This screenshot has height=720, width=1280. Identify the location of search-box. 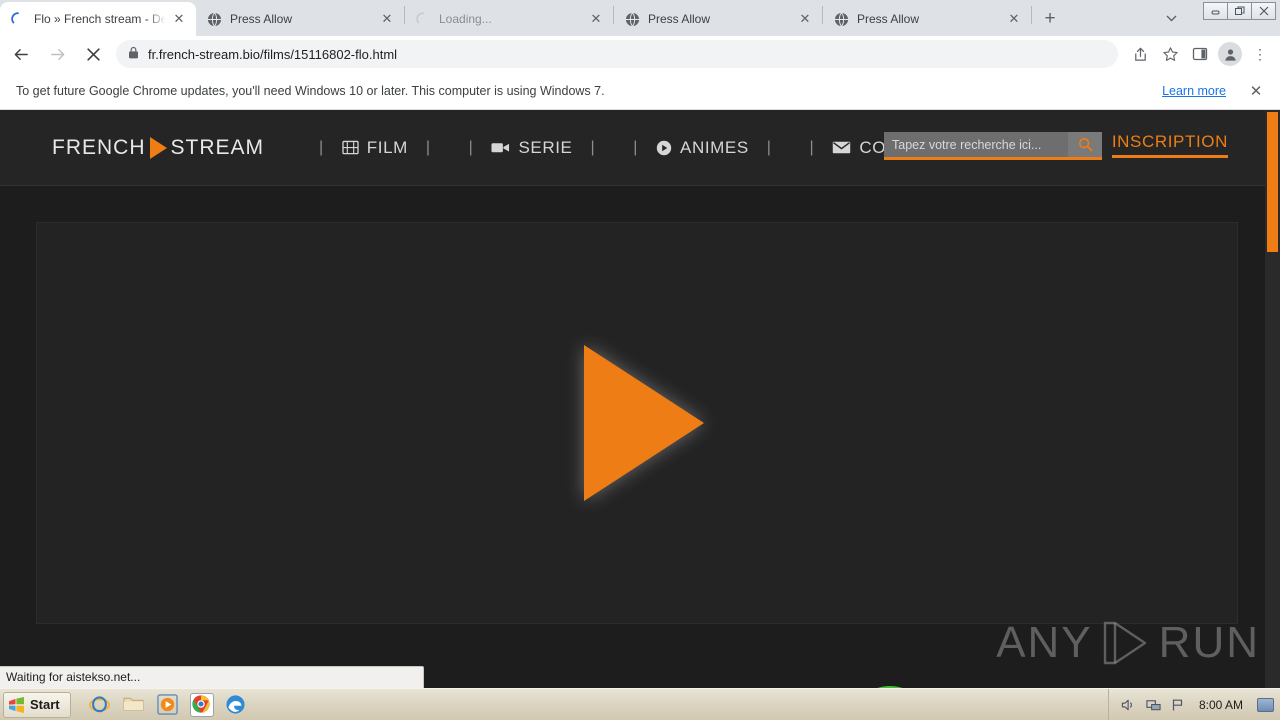
(993, 146).